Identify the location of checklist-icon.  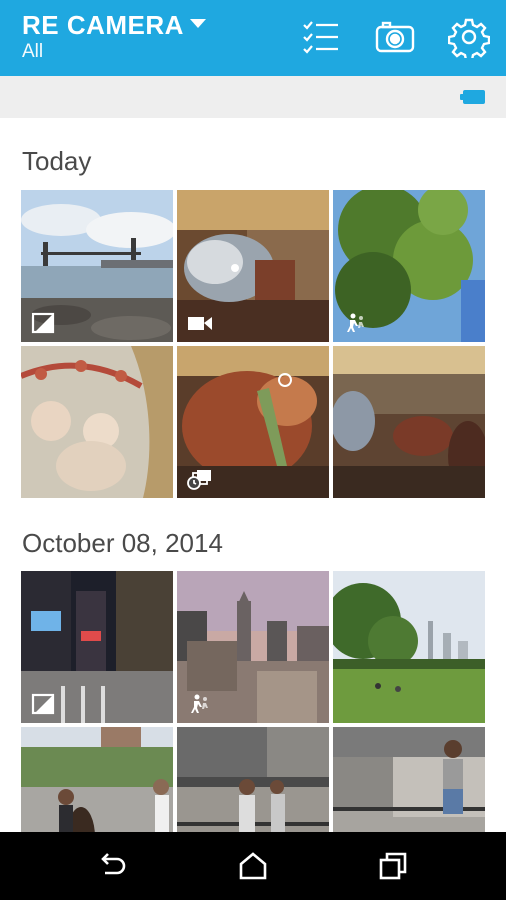
(321, 37).